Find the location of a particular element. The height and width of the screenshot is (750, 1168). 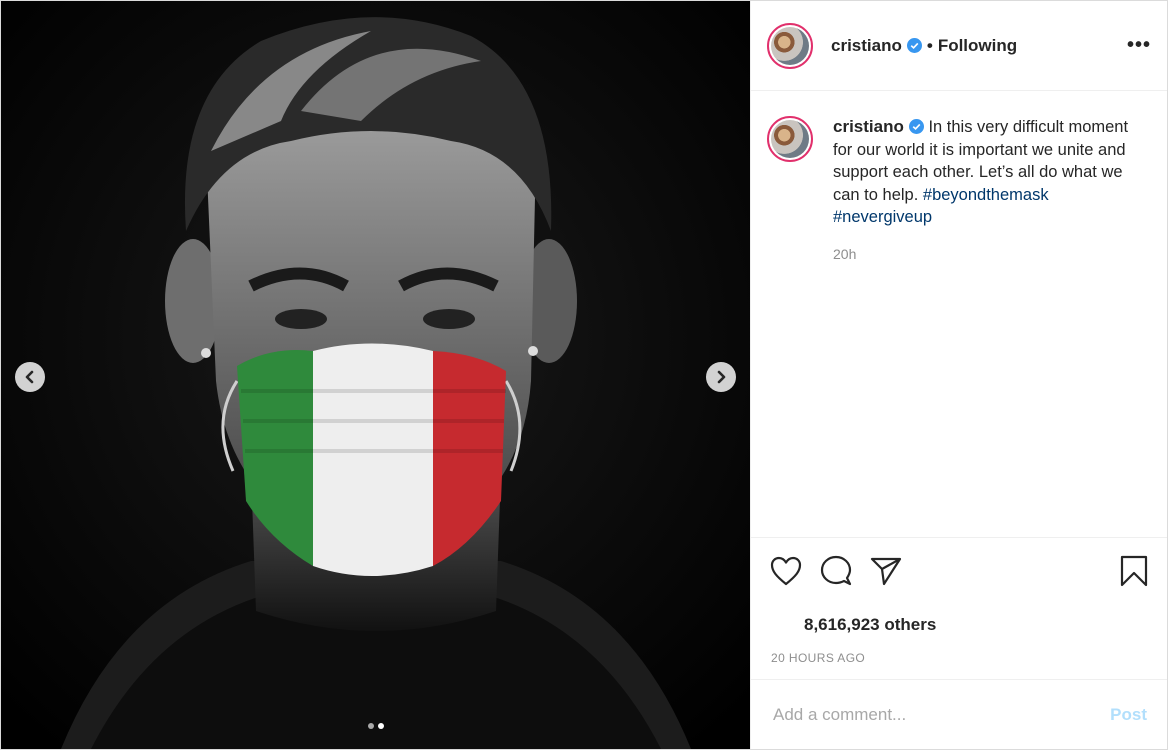

carousel-dot is located at coordinates (370, 726).